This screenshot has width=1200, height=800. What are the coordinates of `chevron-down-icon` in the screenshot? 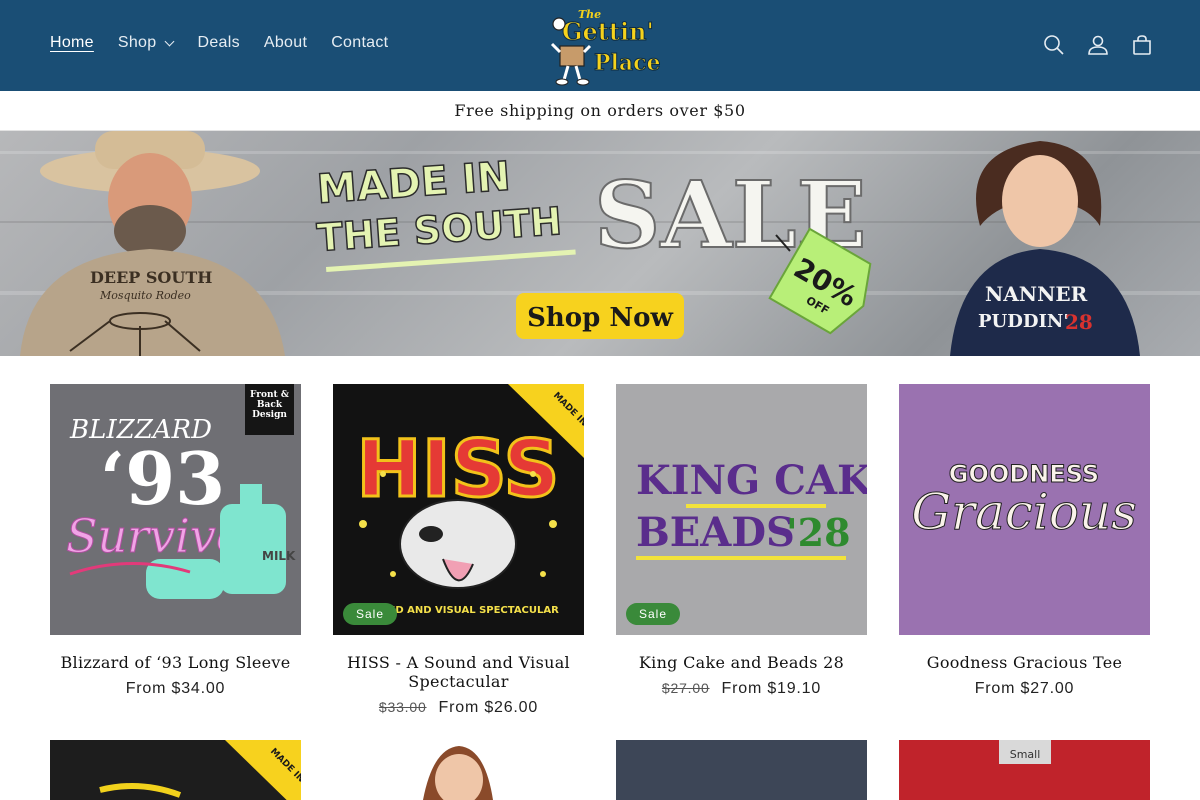 It's located at (170, 41).